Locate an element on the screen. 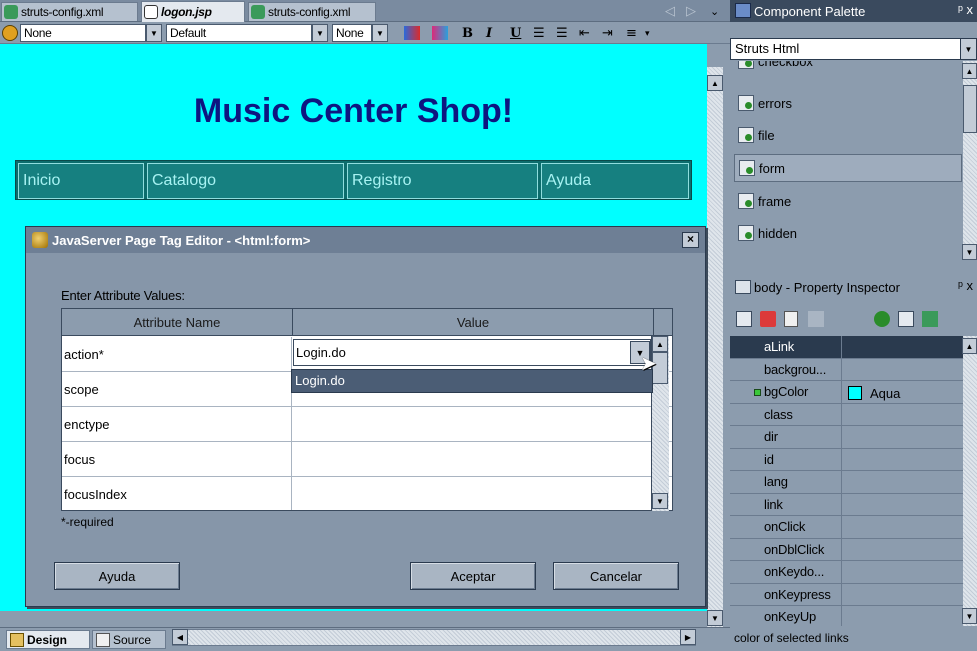  tab-struts-config-1: struts-config.xml is located at coordinates (69, 11).